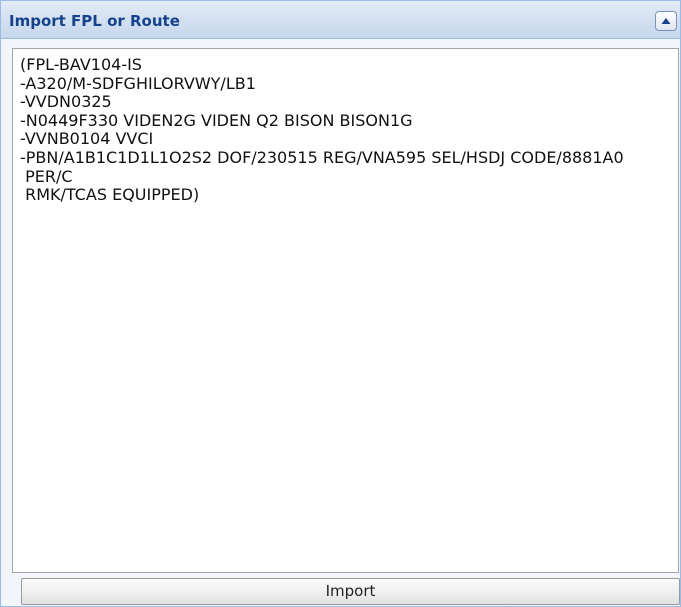 This screenshot has height=607, width=681. I want to click on collapse-button, so click(666, 21).